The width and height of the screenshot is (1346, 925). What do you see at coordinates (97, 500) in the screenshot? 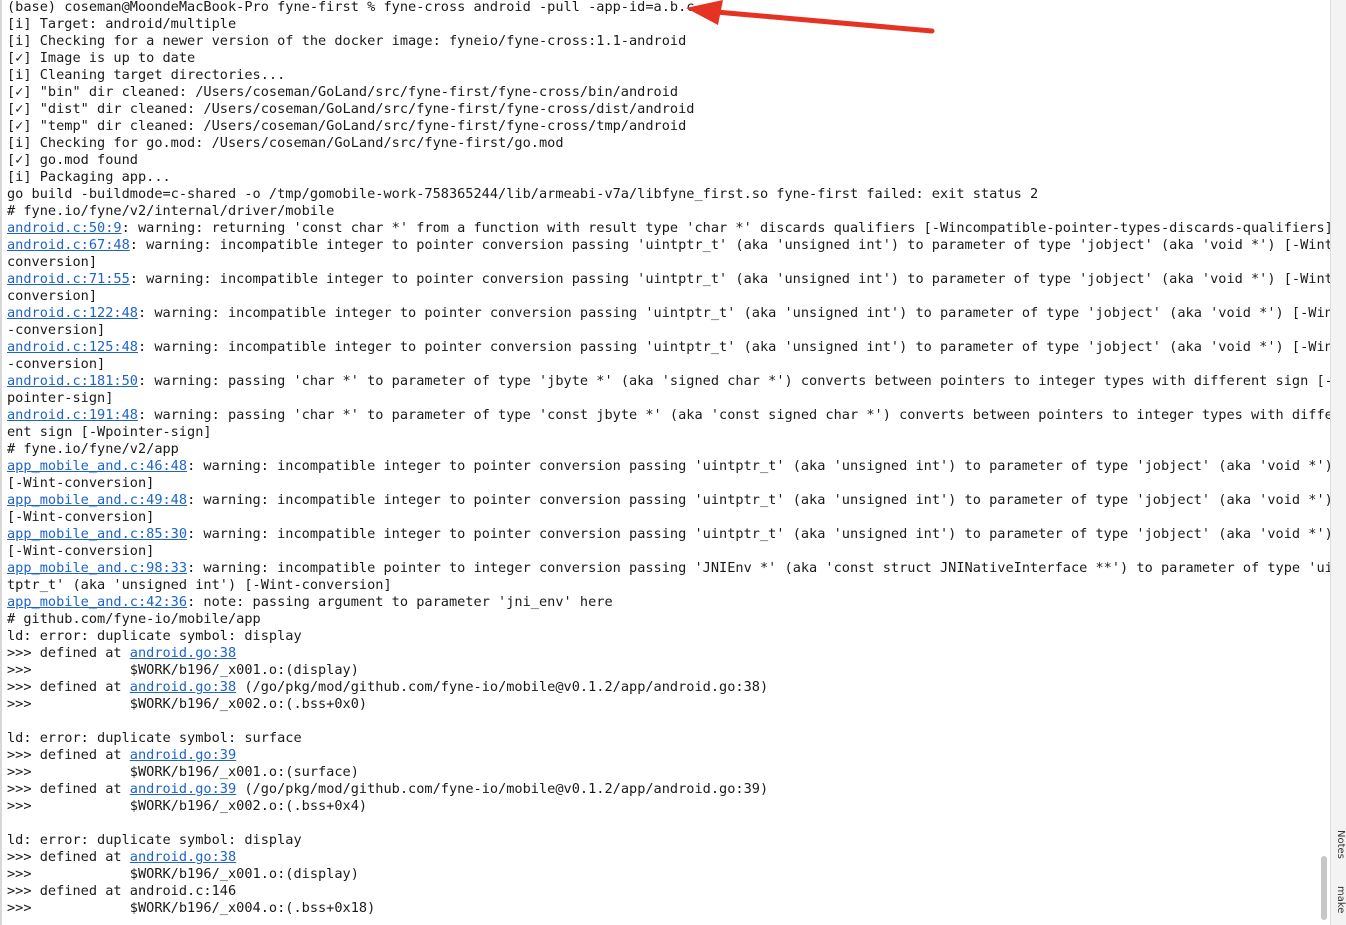
I see `file-location-link: app_mobile_and.c:49:48` at bounding box center [97, 500].